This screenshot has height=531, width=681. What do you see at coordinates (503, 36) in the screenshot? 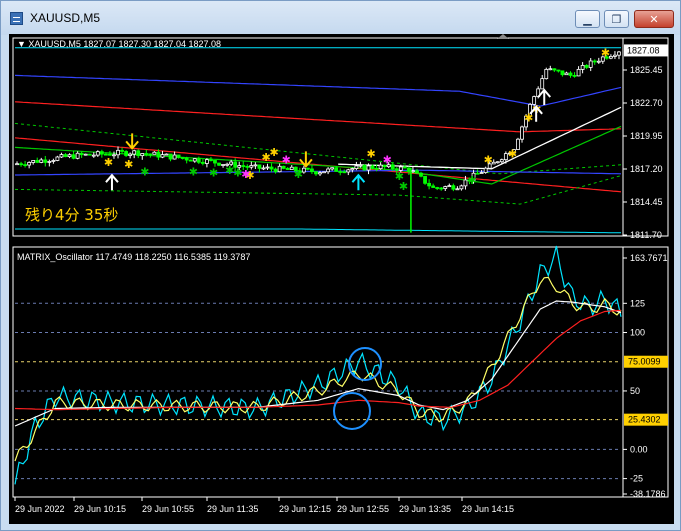
I see `chart-shift-marker-icon` at bounding box center [503, 36].